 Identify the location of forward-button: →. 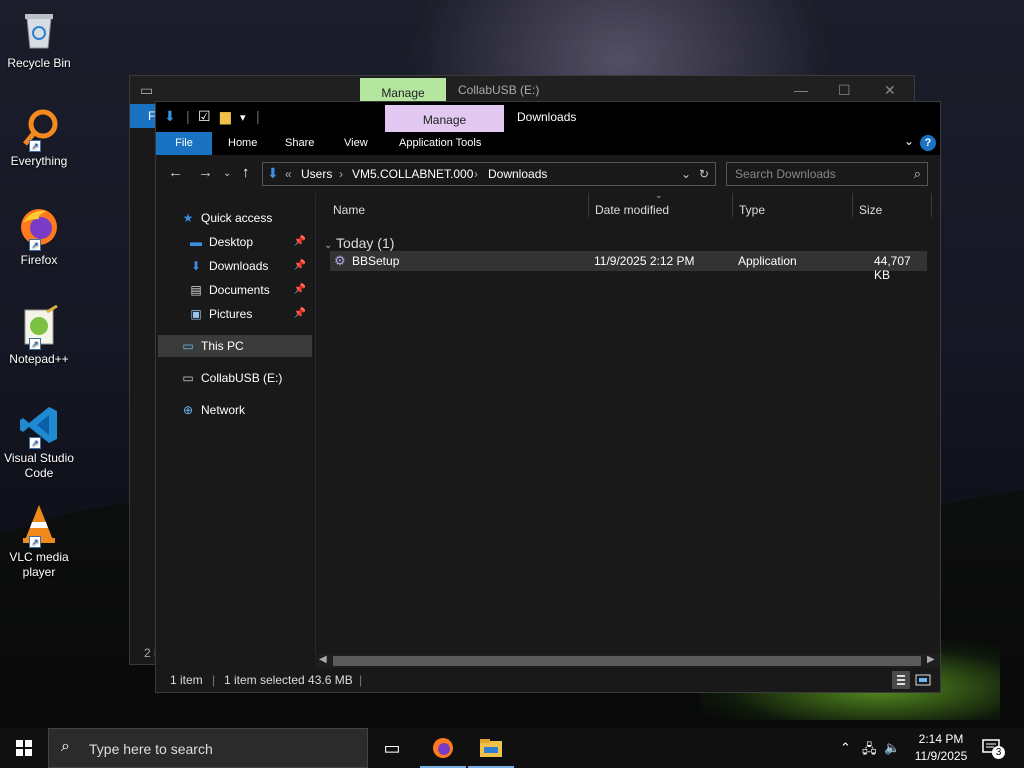
(205, 172).